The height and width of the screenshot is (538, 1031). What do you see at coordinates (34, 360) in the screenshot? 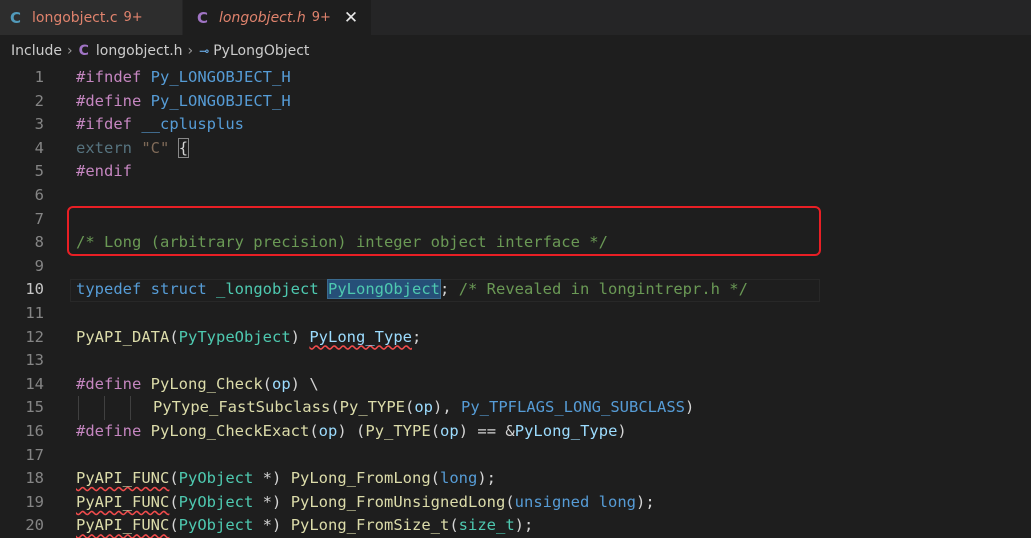
I see `line-number: 13` at bounding box center [34, 360].